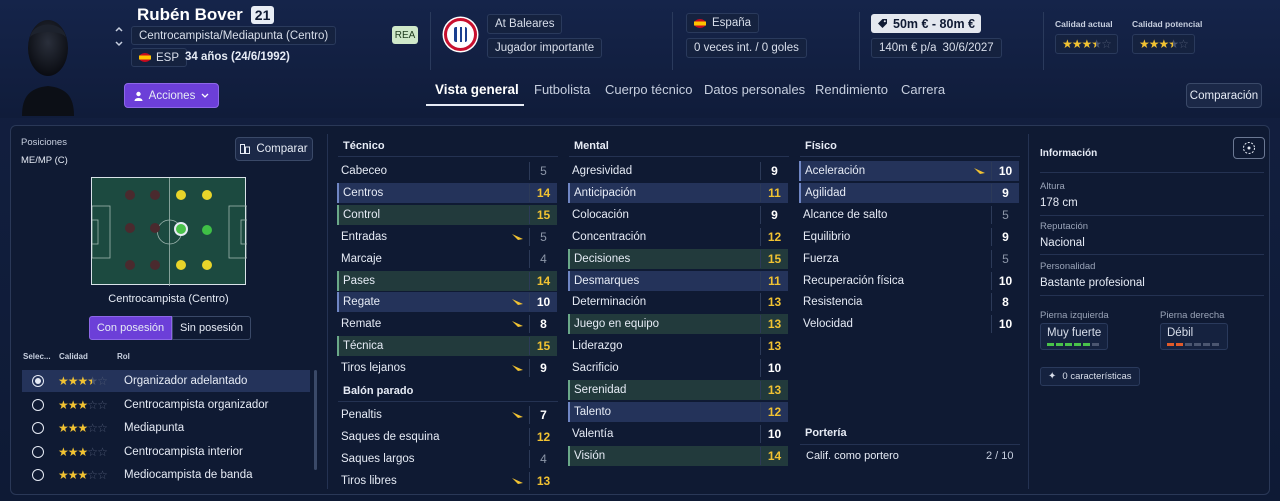 This screenshot has width=1280, height=501. What do you see at coordinates (477, 89) in the screenshot?
I see `tab-vista-general: Vista general` at bounding box center [477, 89].